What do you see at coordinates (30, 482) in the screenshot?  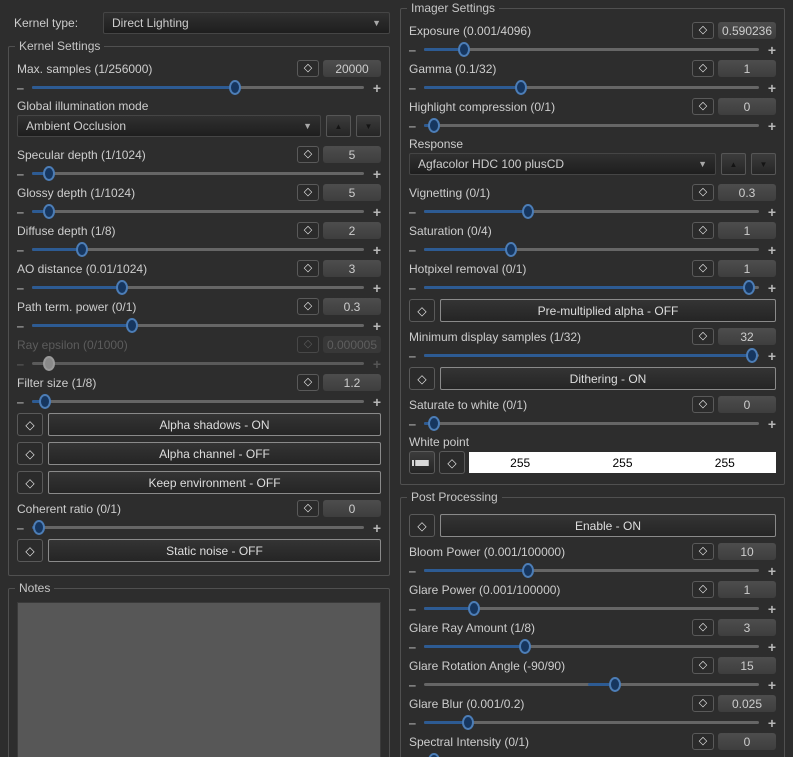 I see `keep-environment-off-animate-toggle-button: ◇` at bounding box center [30, 482].